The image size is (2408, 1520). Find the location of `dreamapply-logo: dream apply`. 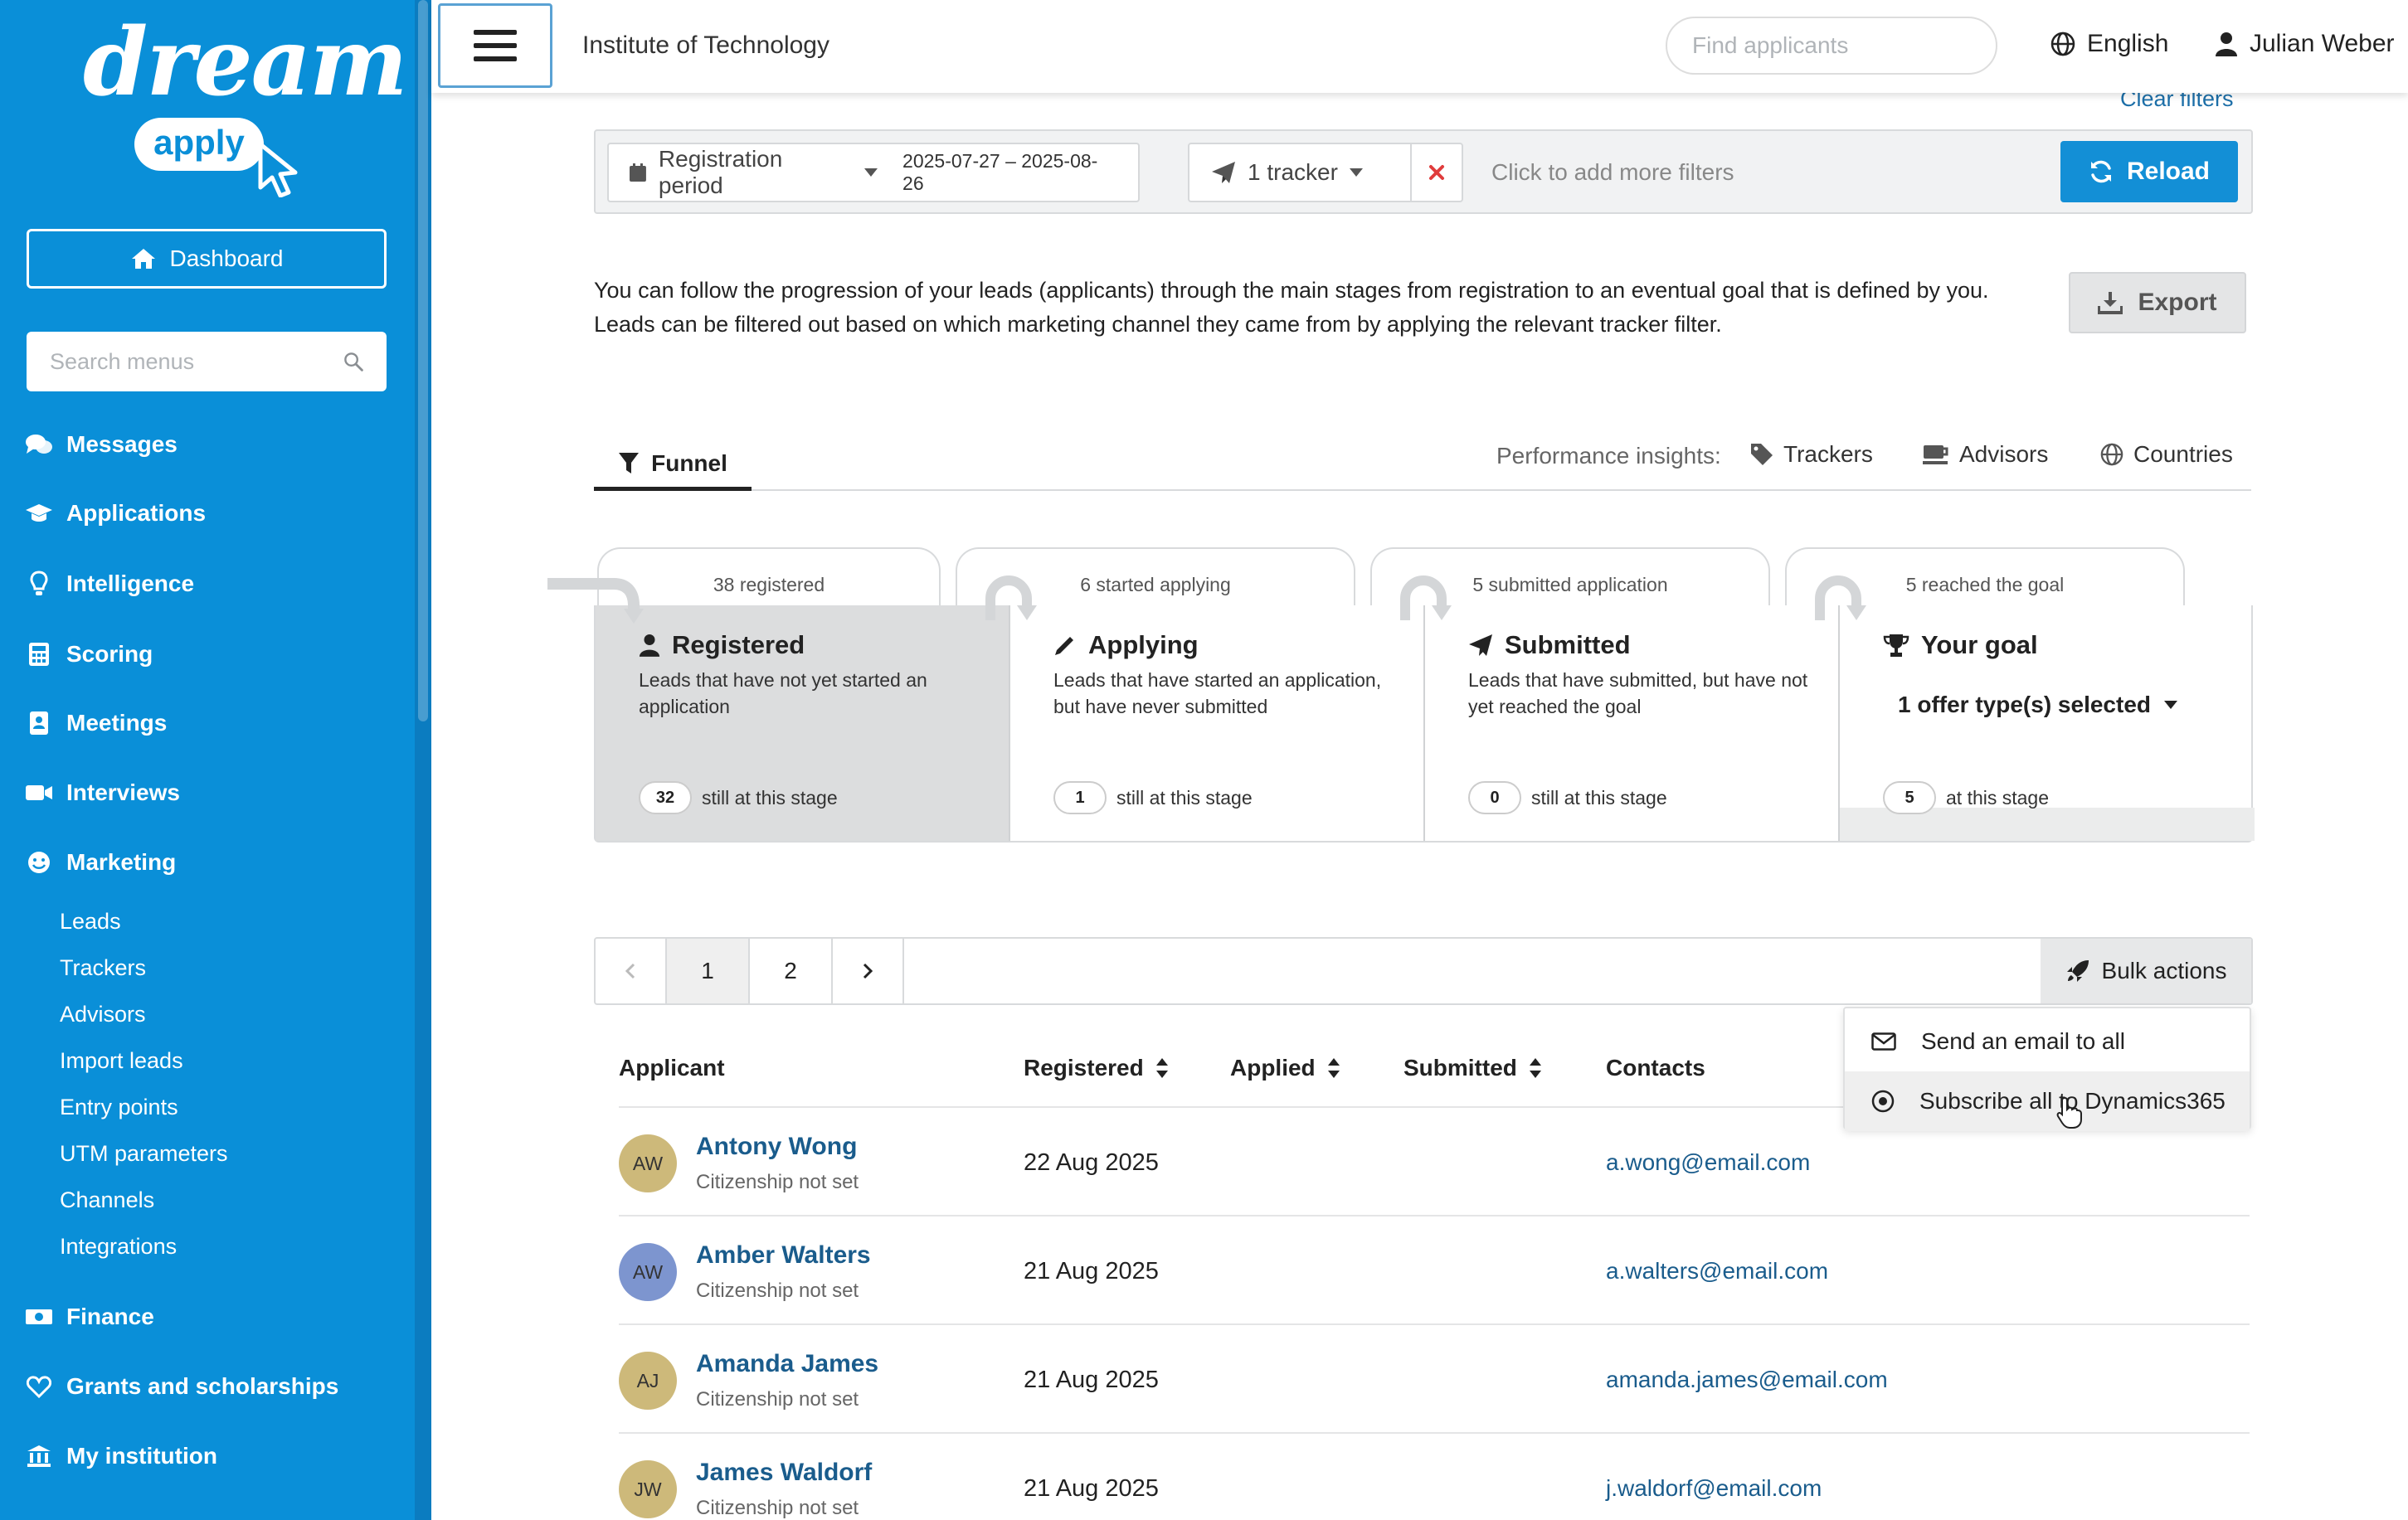

dreamapply-logo: dream apply is located at coordinates (245, 102).